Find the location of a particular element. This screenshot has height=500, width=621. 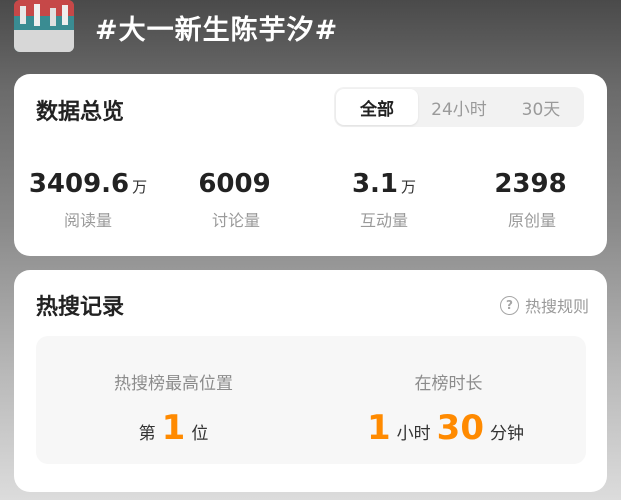

stat-originals: 2398 原创量 is located at coordinates (532, 199).